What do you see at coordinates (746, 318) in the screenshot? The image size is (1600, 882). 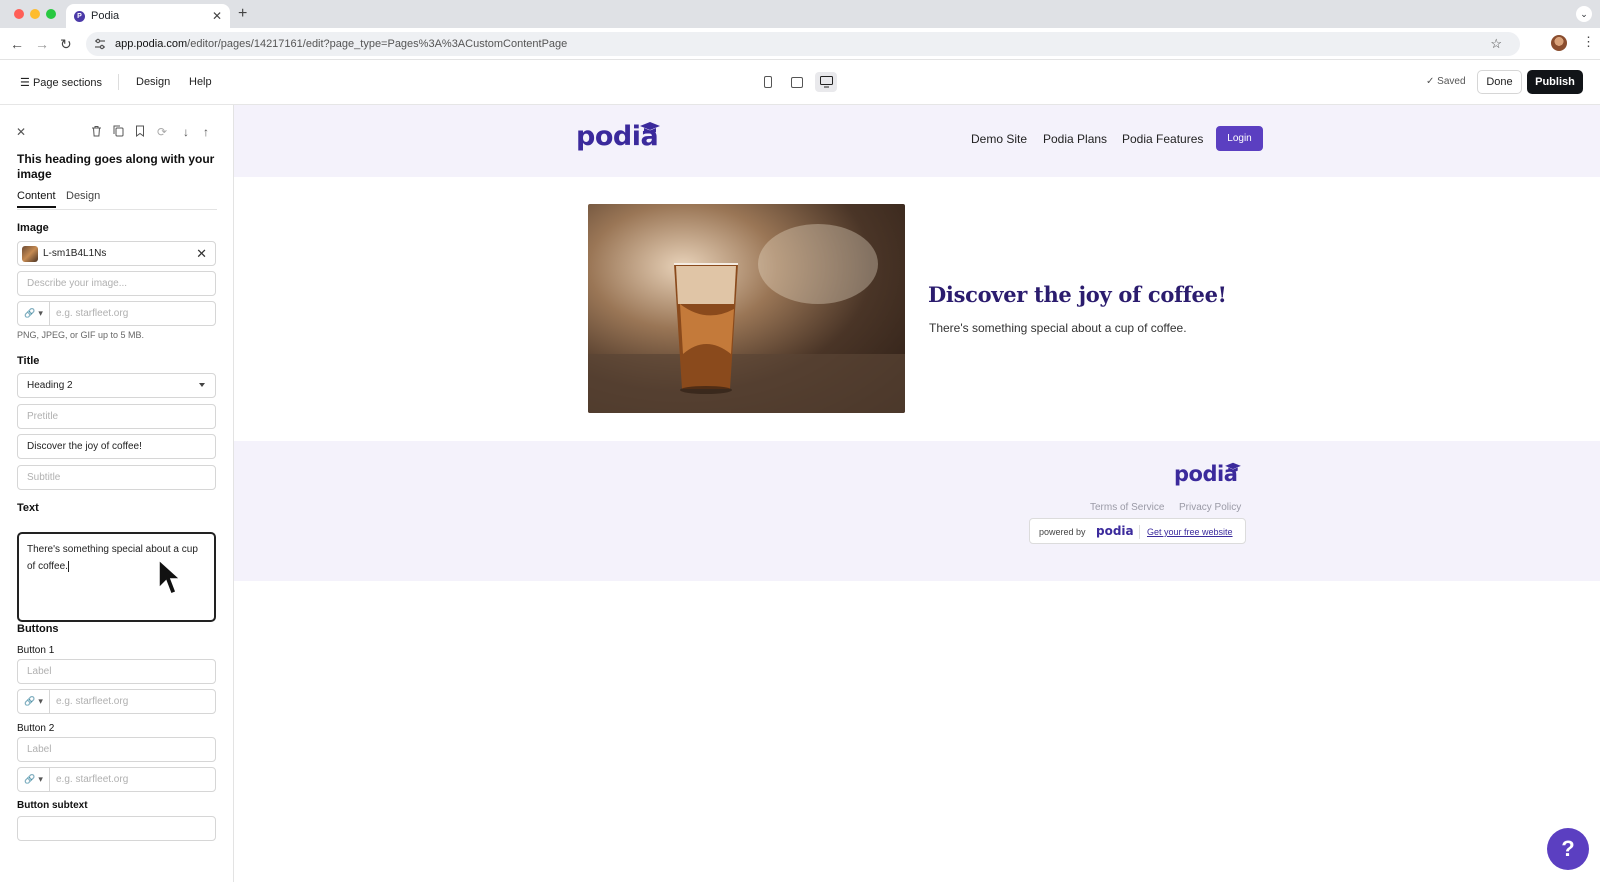 I see `iced-coffee-photo` at bounding box center [746, 318].